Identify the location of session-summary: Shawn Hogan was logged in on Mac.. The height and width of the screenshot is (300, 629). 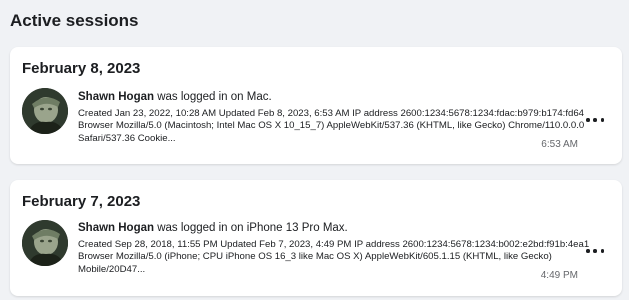
(335, 97).